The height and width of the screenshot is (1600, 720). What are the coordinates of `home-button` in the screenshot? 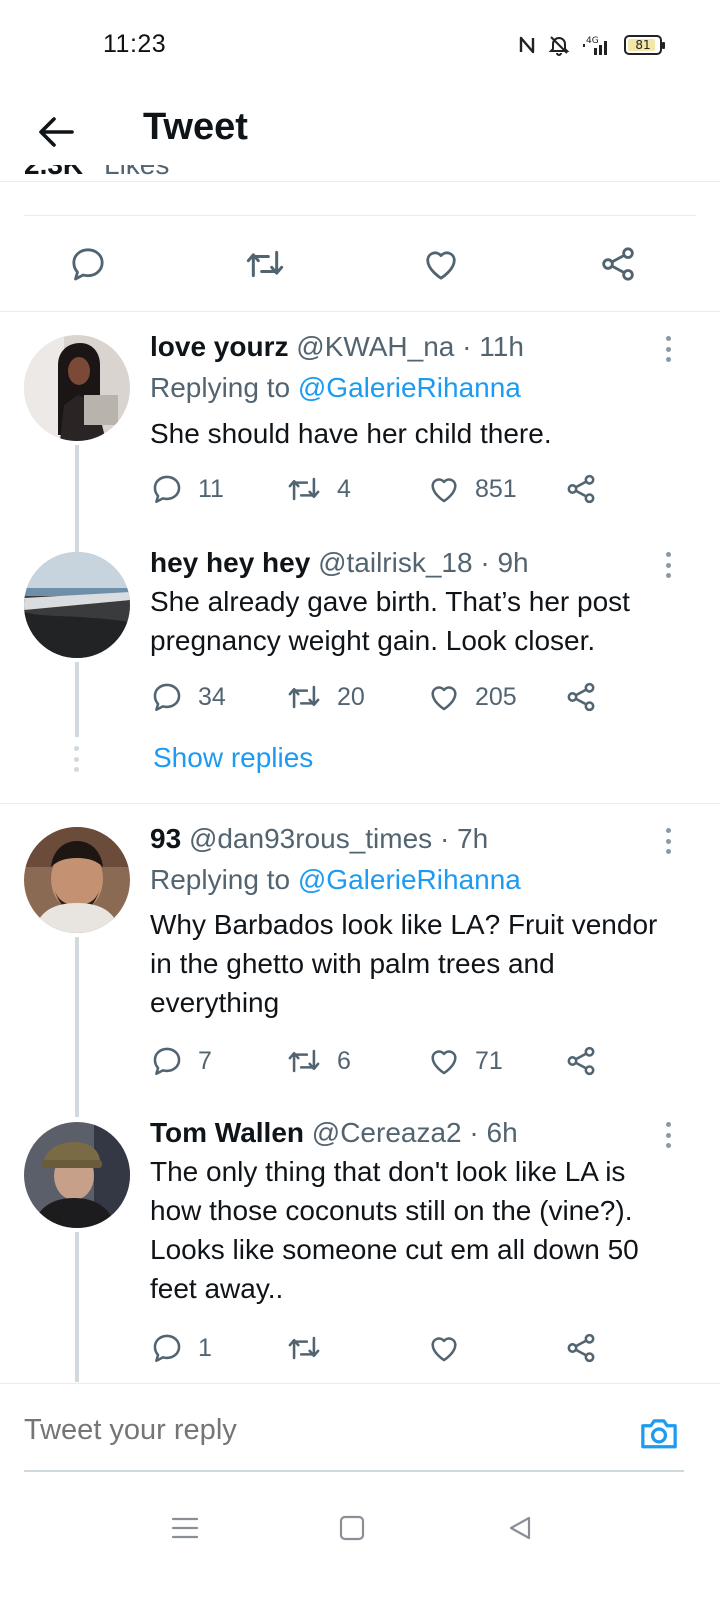 It's located at (352, 1528).